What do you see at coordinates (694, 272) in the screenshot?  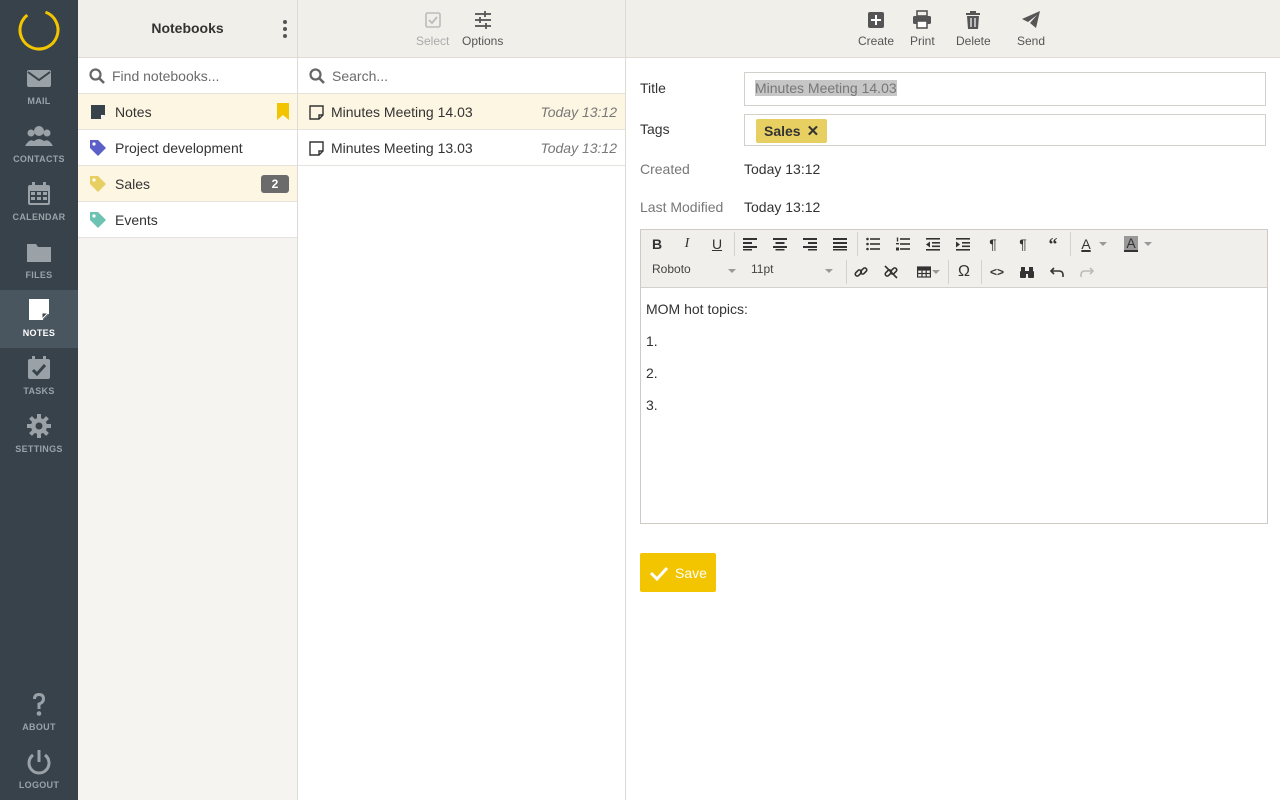 I see `font-family-select: Roboto` at bounding box center [694, 272].